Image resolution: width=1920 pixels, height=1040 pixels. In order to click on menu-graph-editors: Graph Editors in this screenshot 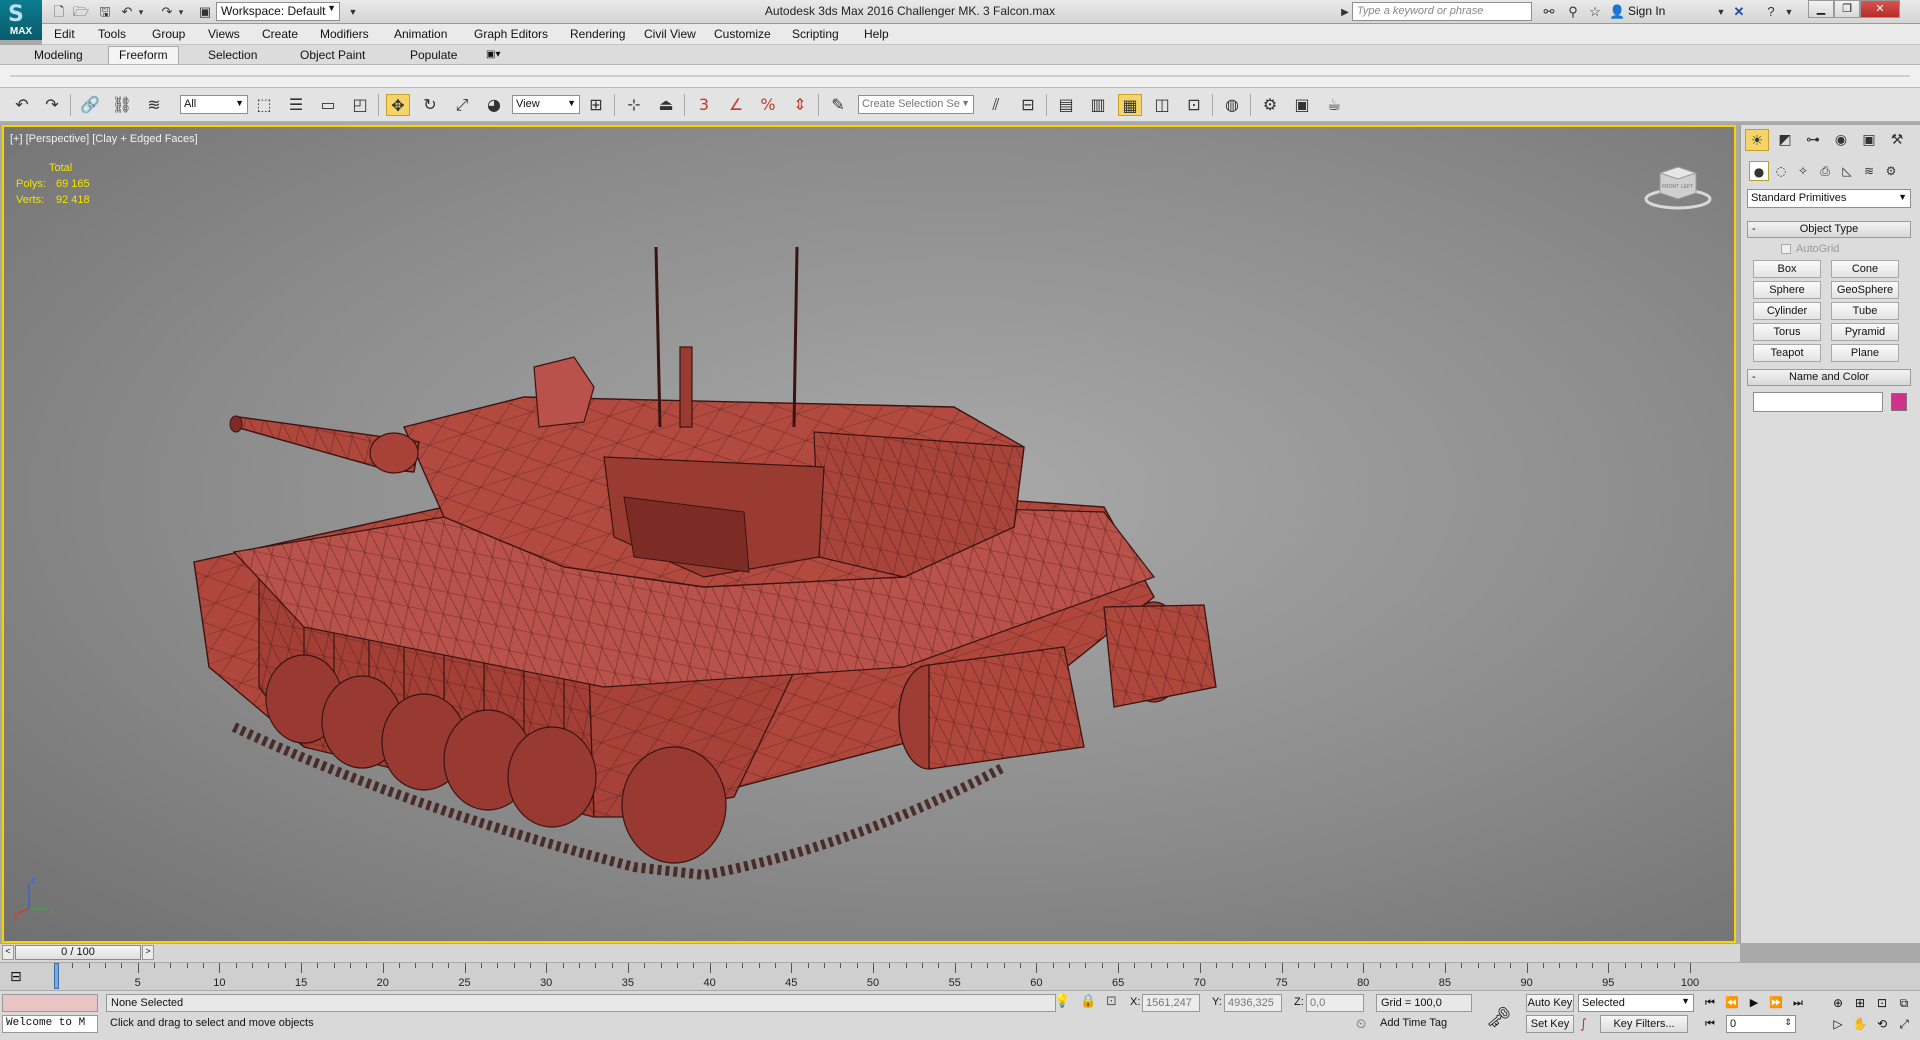, I will do `click(511, 34)`.